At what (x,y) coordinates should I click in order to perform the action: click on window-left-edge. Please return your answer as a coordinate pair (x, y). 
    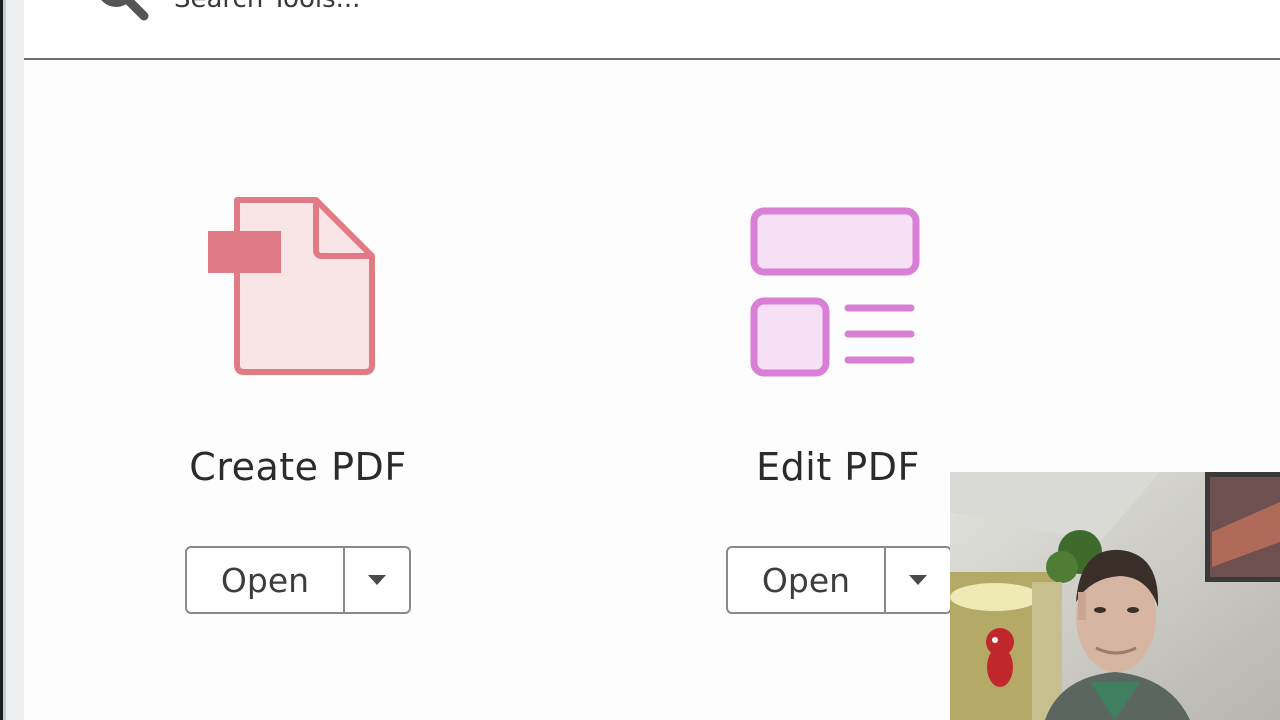
    Looking at the image, I should click on (12, 360).